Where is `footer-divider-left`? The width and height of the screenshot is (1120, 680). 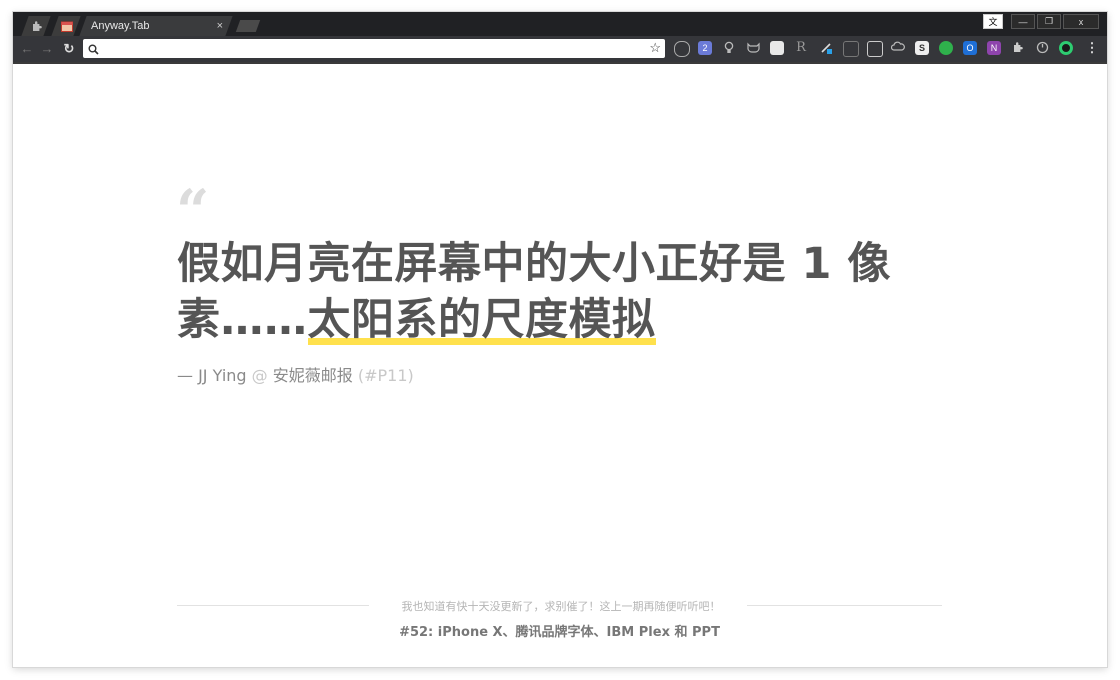
footer-divider-left is located at coordinates (273, 605).